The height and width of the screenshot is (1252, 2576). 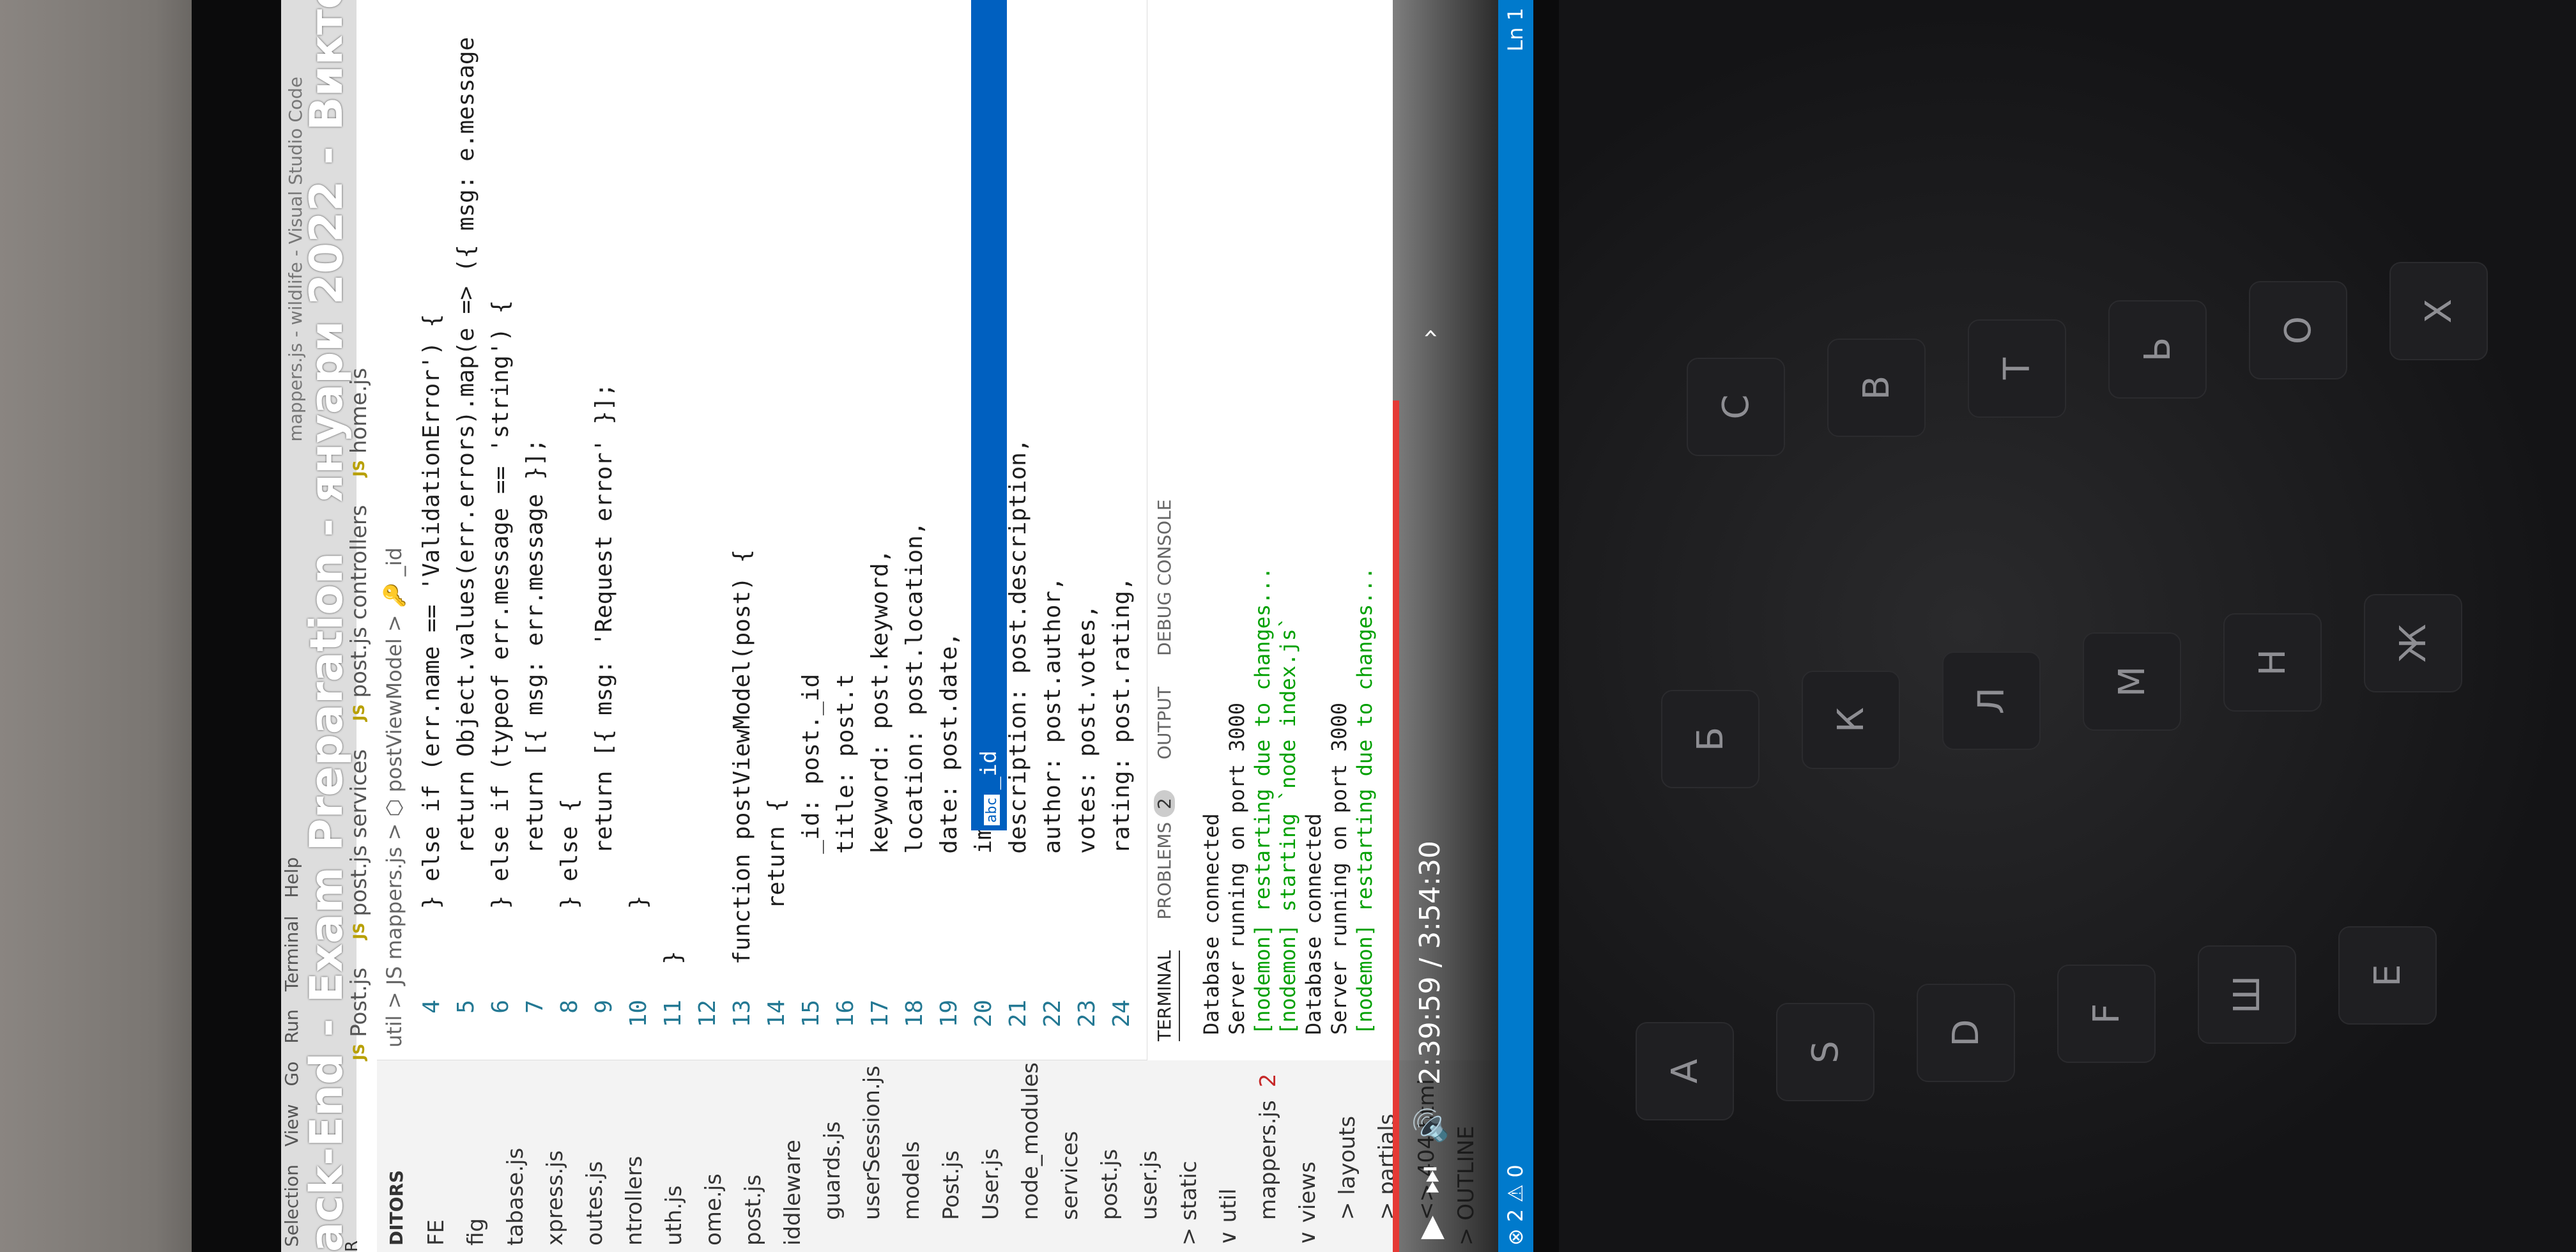 What do you see at coordinates (713, 1156) in the screenshot?
I see `file-tree-item: ome.js` at bounding box center [713, 1156].